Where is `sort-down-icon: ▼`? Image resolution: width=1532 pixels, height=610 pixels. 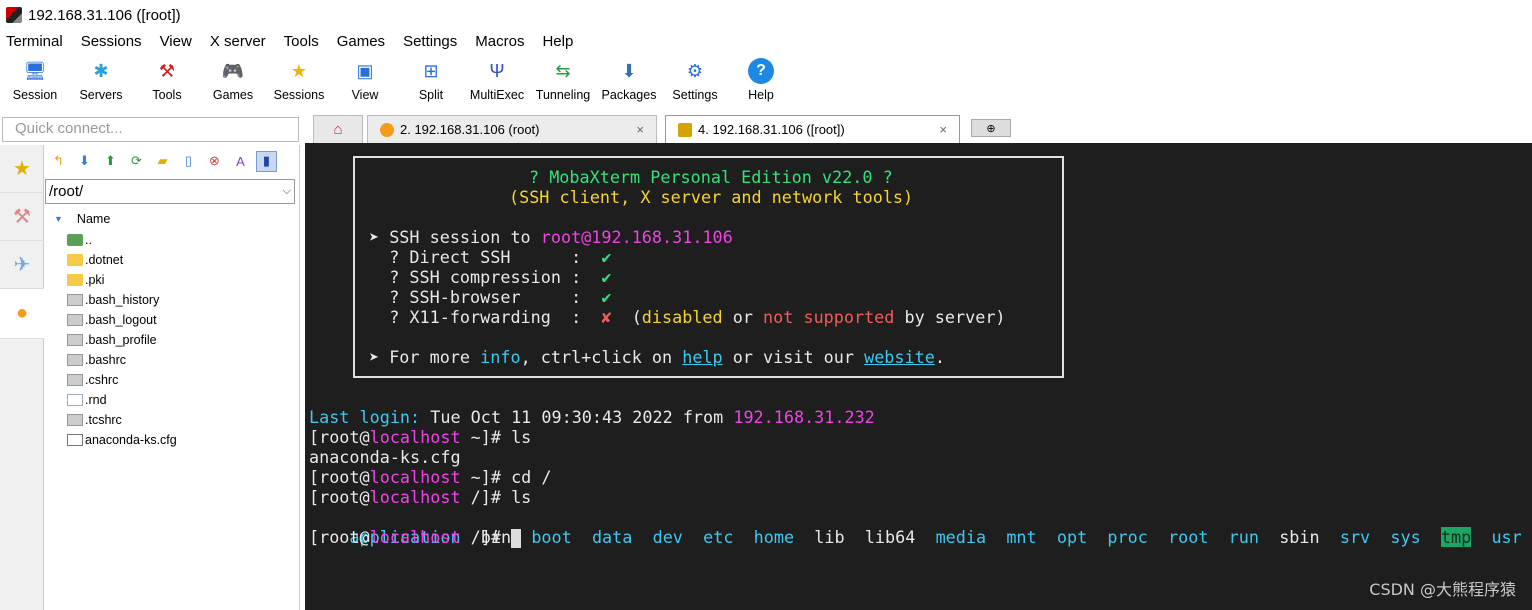 sort-down-icon: ▼ is located at coordinates (58, 219).